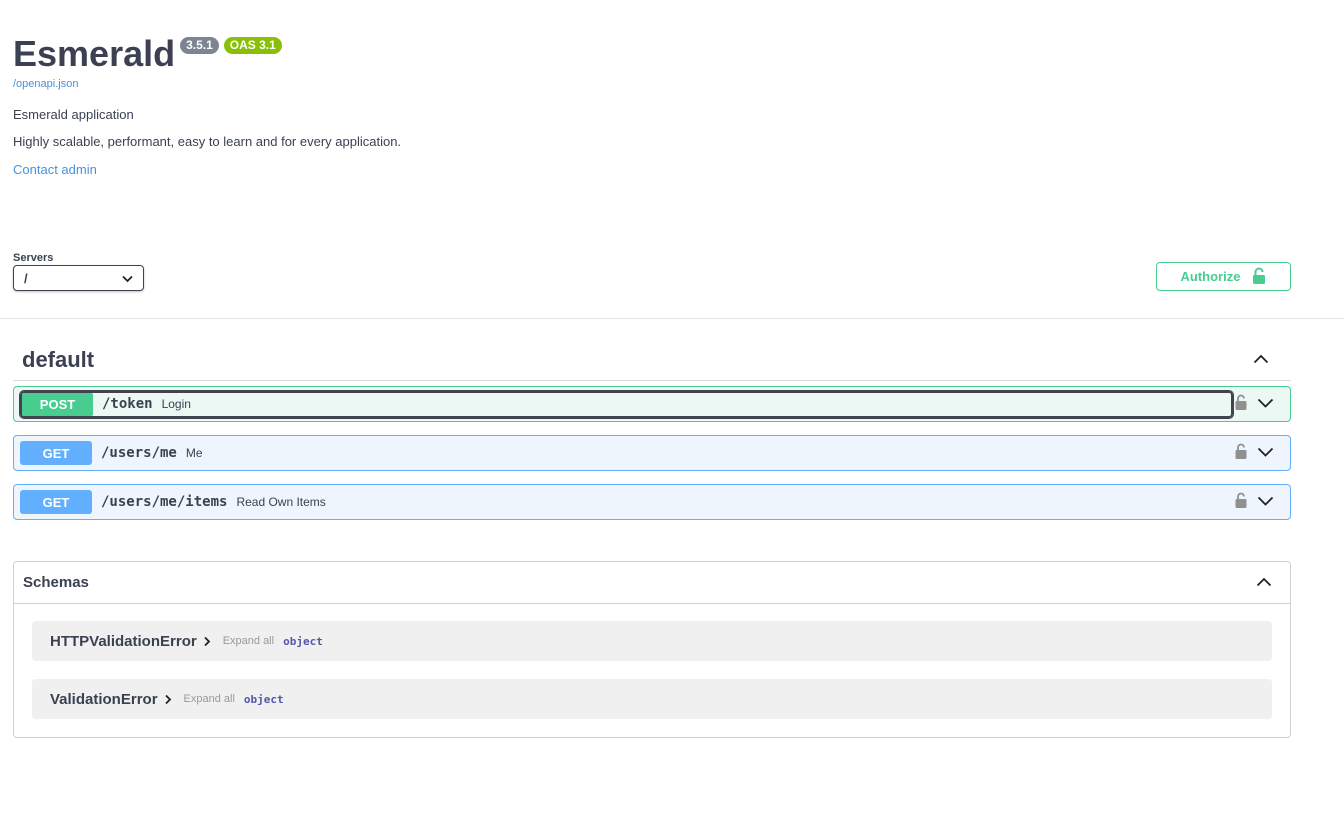 Image resolution: width=1344 pixels, height=819 pixels. I want to click on operation-path: /token, so click(127, 404).